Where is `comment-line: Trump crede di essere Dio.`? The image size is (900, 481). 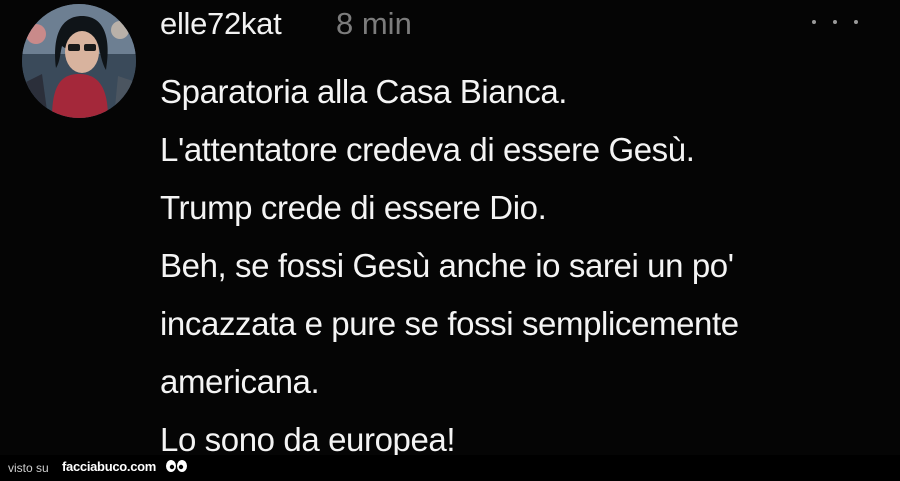 comment-line: Trump crede di essere Dio. is located at coordinates (353, 207).